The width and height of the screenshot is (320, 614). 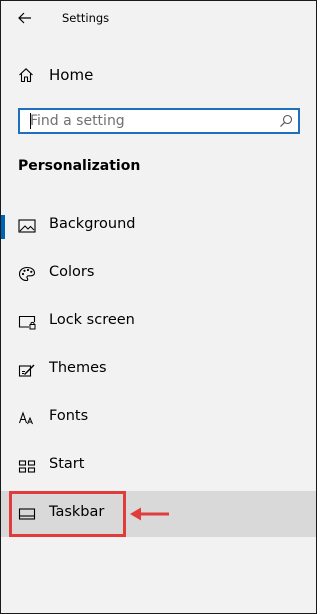 What do you see at coordinates (78, 368) in the screenshot?
I see `sidebar-item-label: Themes` at bounding box center [78, 368].